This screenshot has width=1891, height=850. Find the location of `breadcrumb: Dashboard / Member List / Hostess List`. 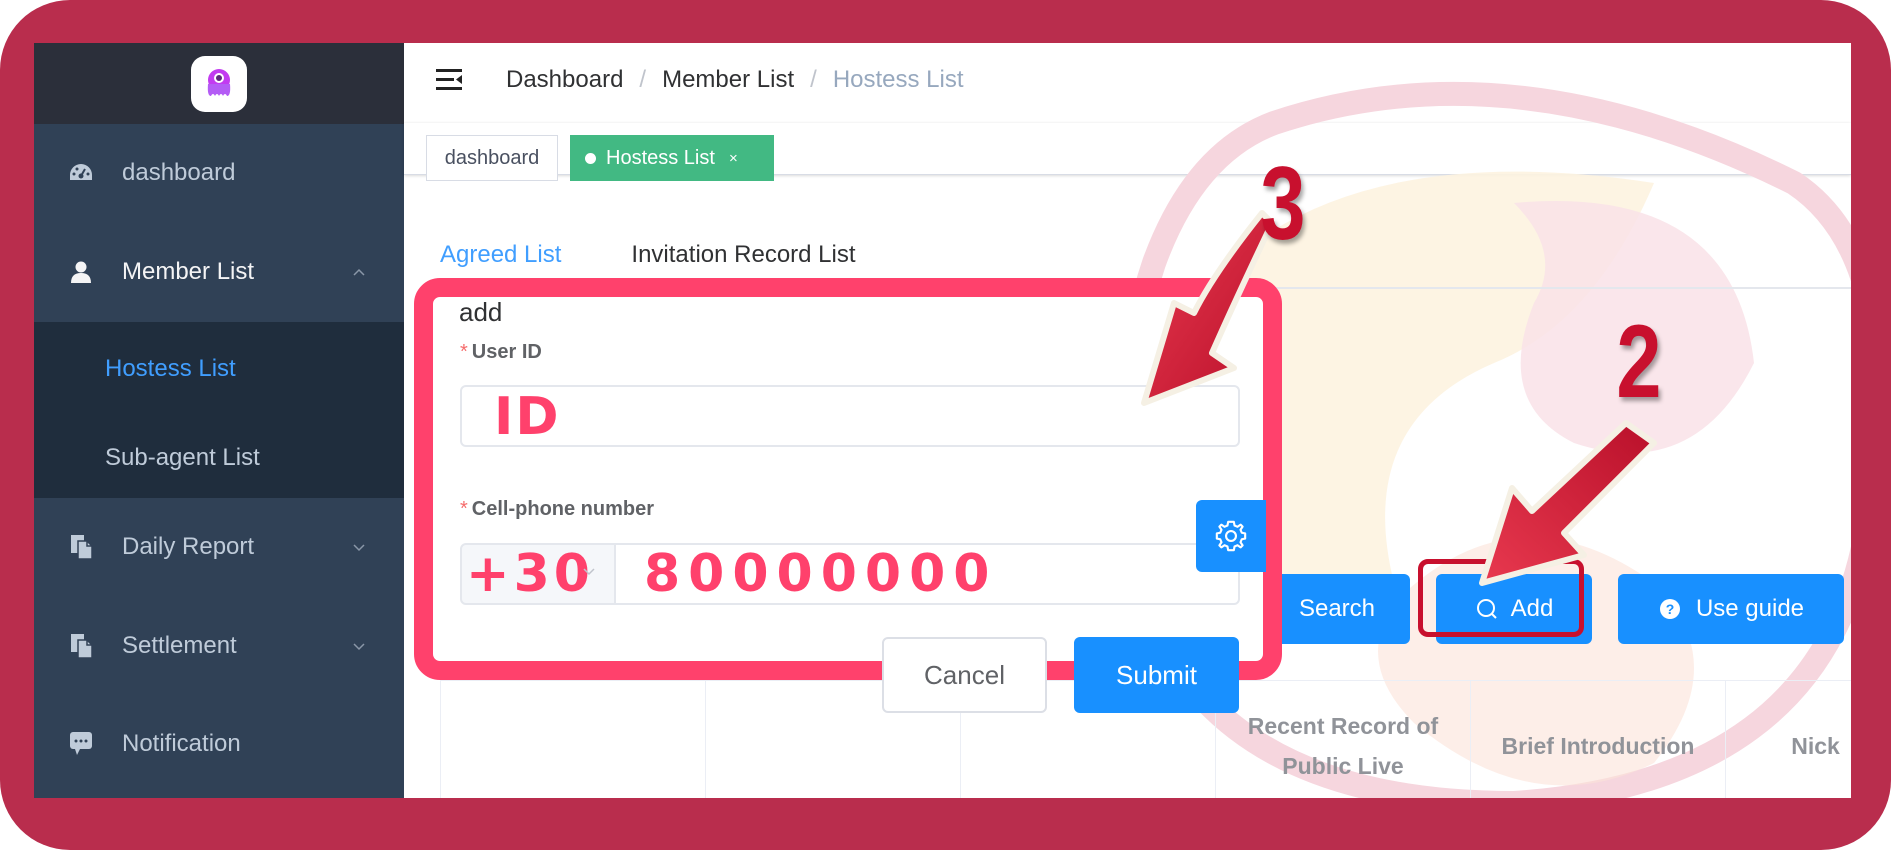

breadcrumb: Dashboard / Member List / Hostess List is located at coordinates (735, 80).